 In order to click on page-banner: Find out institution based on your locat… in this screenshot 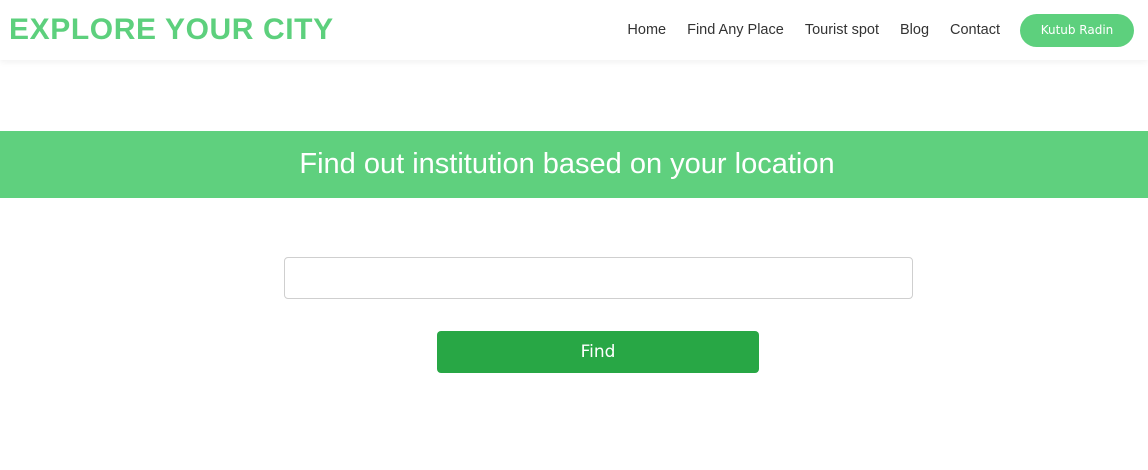, I will do `click(574, 164)`.